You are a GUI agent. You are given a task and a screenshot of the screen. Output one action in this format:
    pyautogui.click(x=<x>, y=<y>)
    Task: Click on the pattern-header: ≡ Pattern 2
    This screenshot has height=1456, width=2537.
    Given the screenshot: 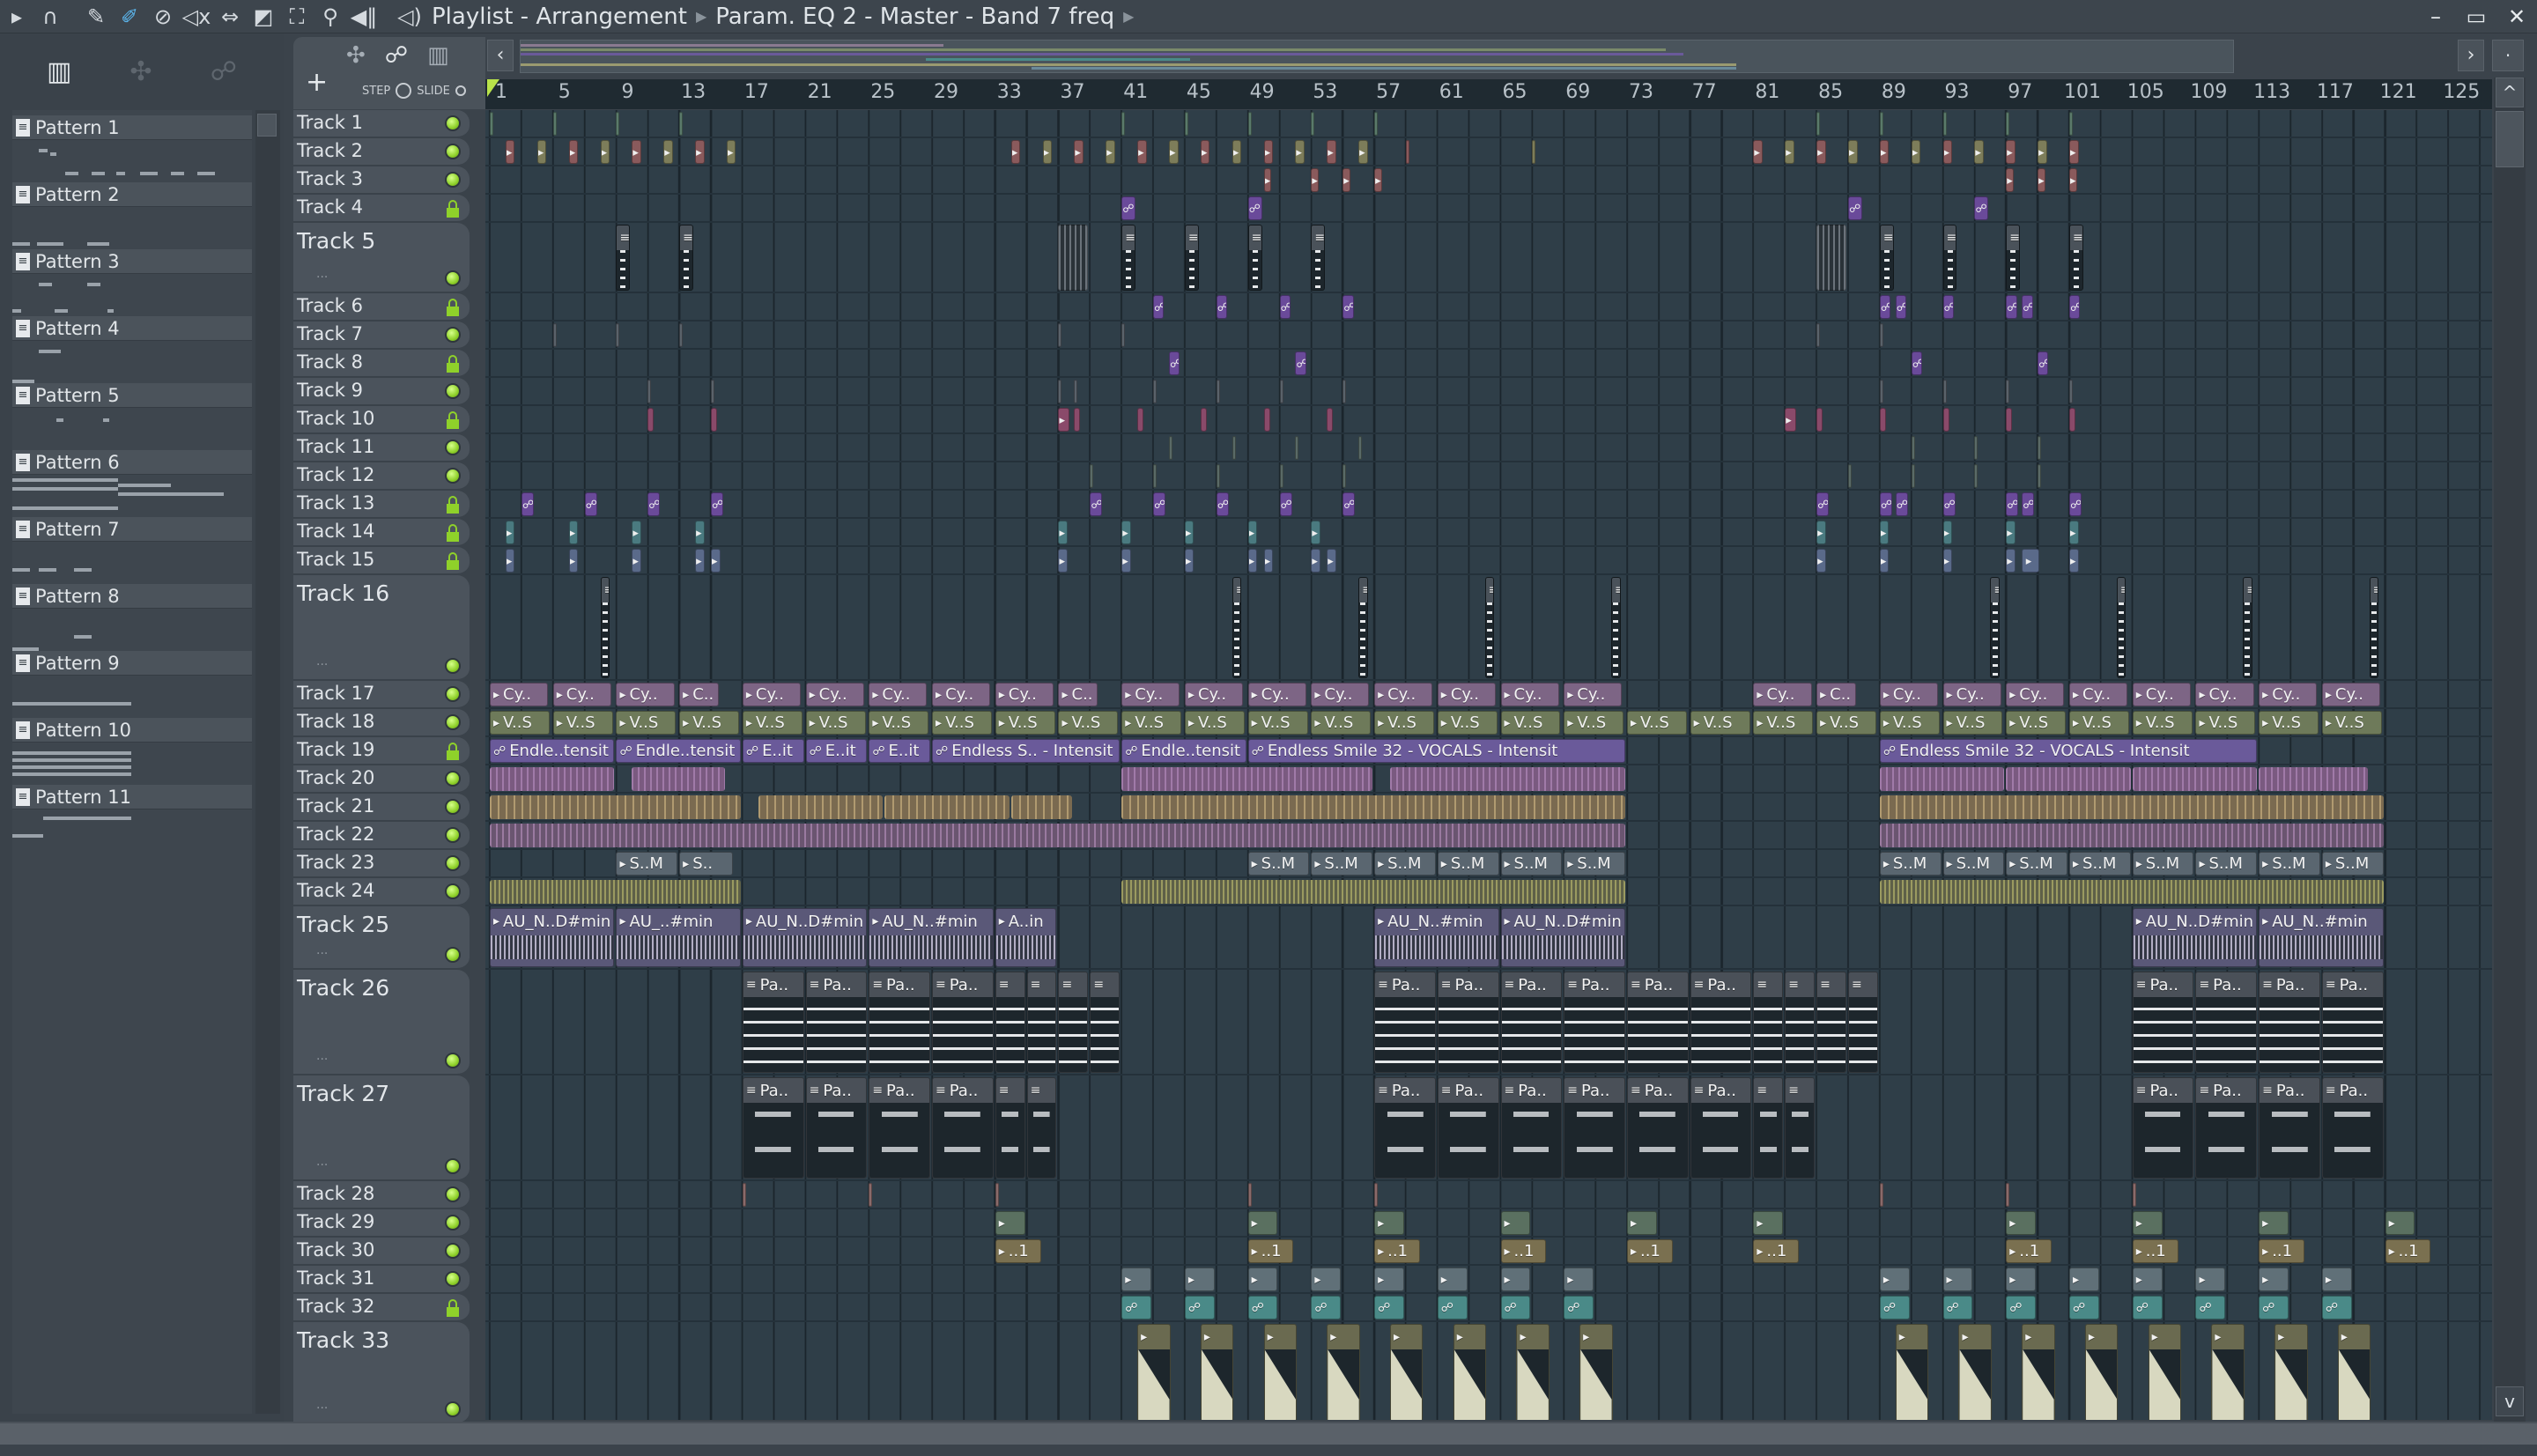 What is the action you would take?
    pyautogui.click(x=132, y=194)
    